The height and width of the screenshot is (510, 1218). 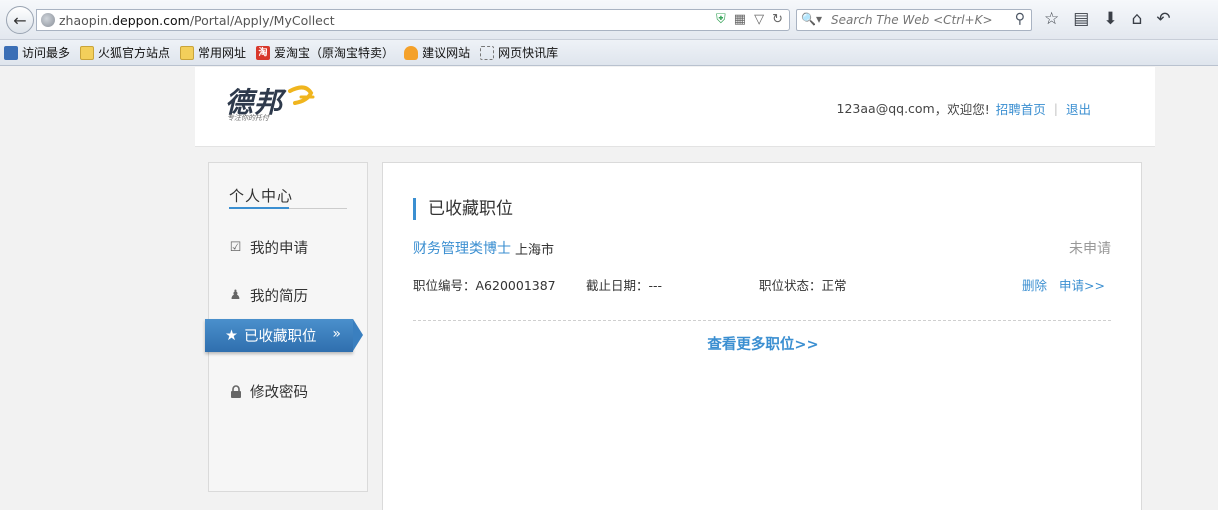 I want to click on bookmark-label: 建议网站, so click(x=446, y=53).